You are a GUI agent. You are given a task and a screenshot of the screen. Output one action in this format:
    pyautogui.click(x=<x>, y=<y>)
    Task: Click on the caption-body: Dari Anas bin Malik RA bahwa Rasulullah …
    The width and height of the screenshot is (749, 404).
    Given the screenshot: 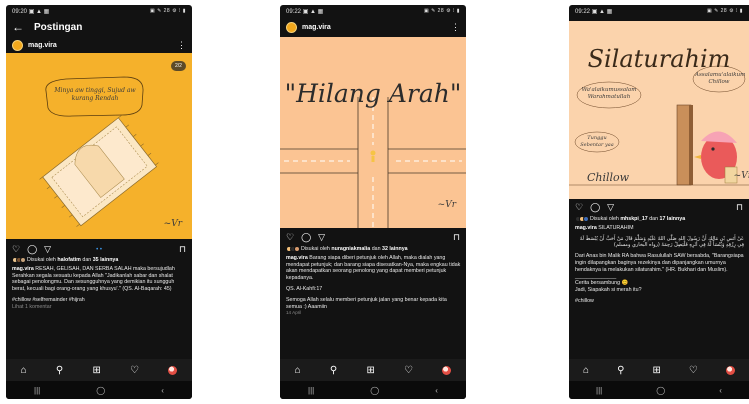 What is the action you would take?
    pyautogui.click(x=659, y=263)
    